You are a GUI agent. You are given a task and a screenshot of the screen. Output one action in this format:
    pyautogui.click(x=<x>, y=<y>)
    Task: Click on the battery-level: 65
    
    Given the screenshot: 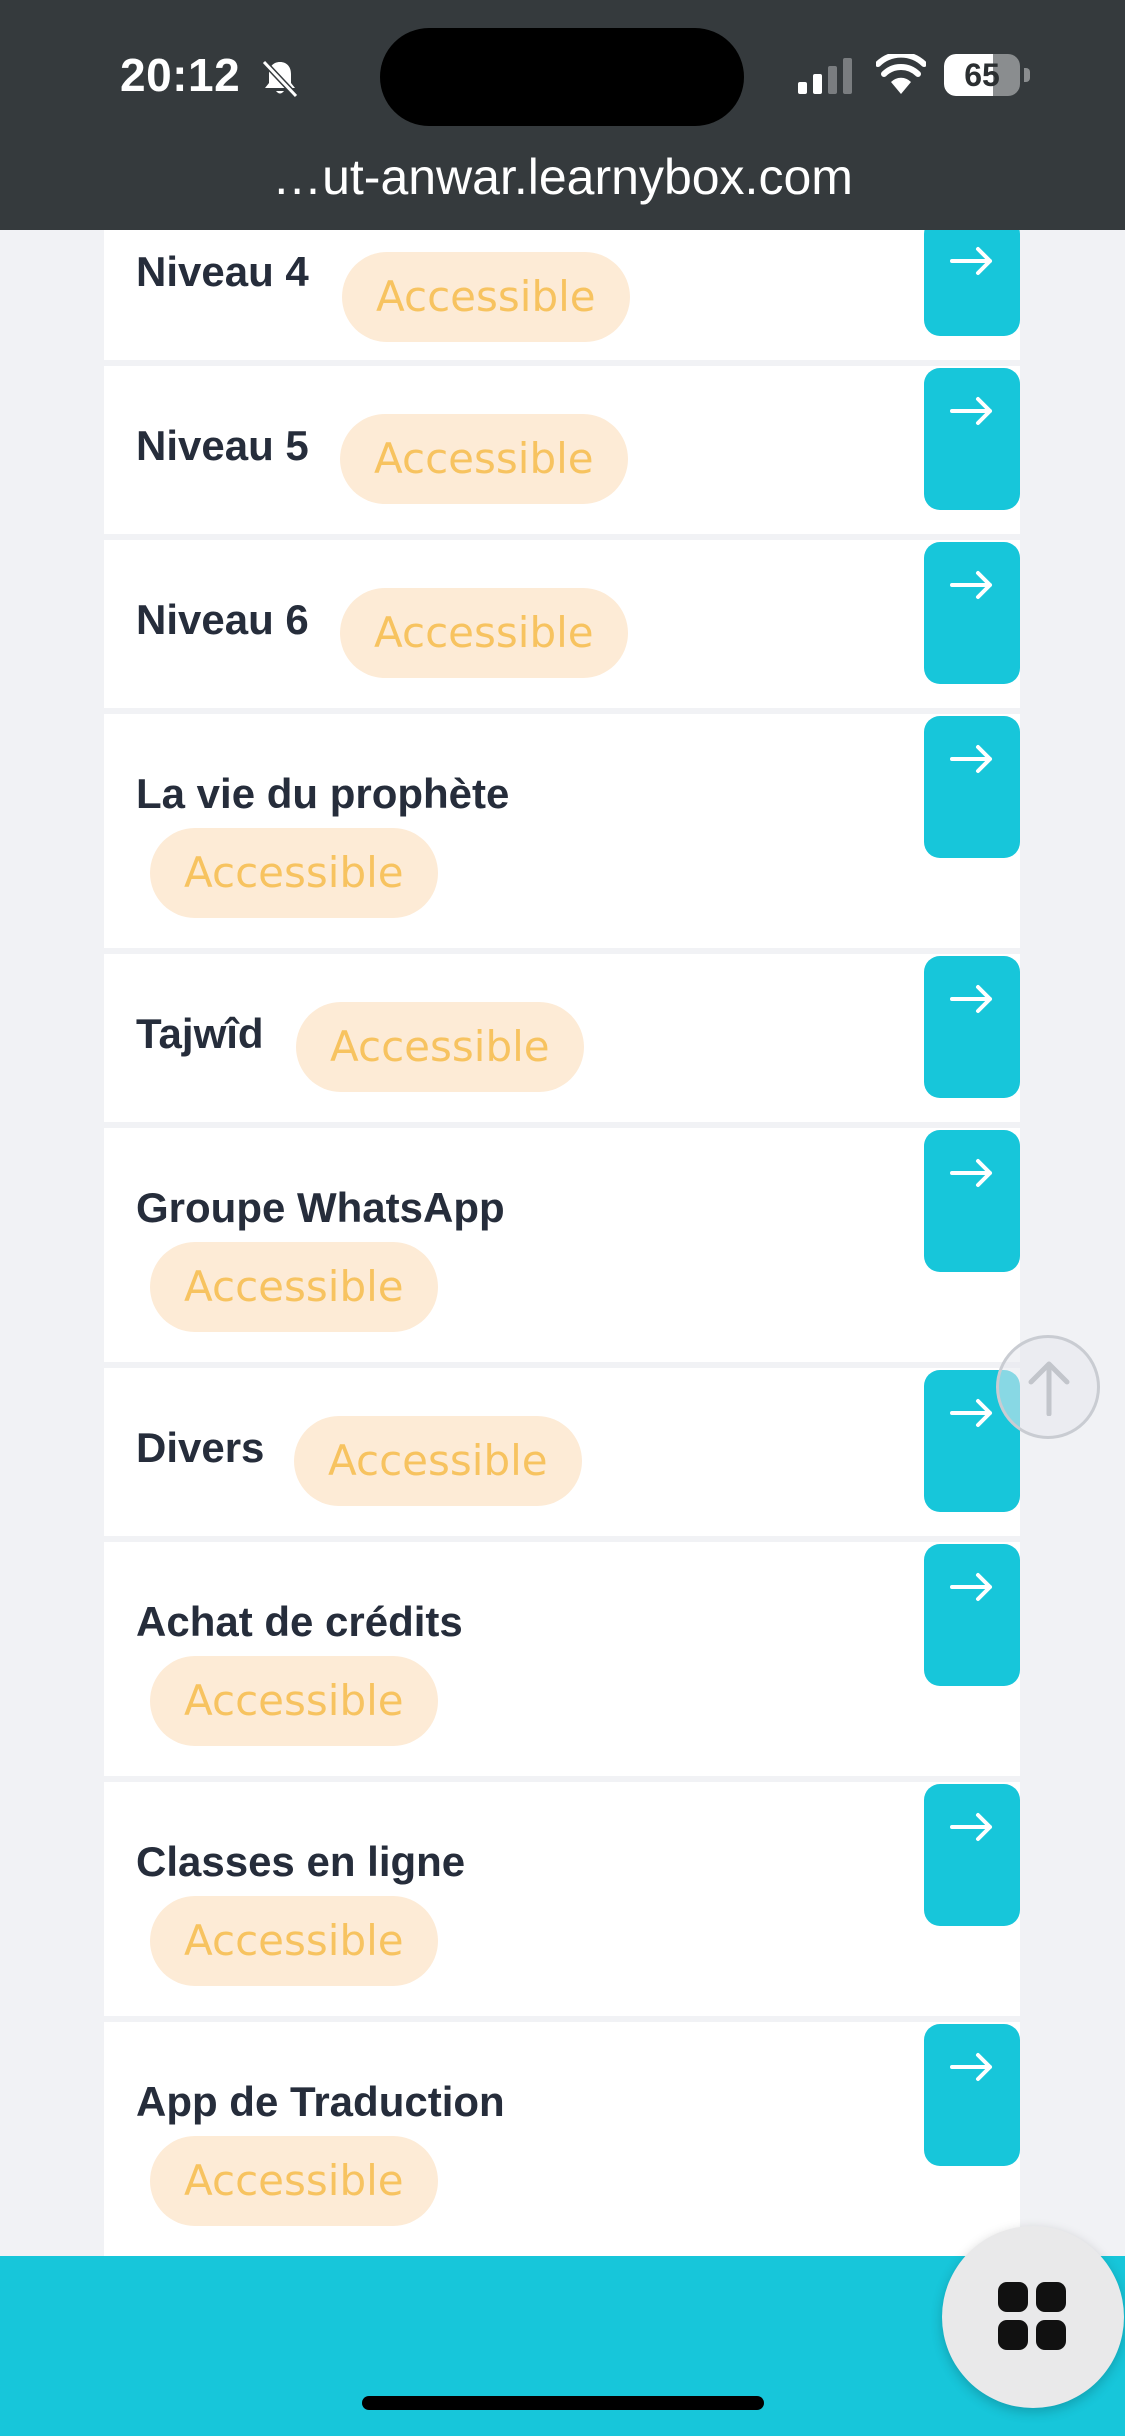 What is the action you would take?
    pyautogui.click(x=982, y=75)
    